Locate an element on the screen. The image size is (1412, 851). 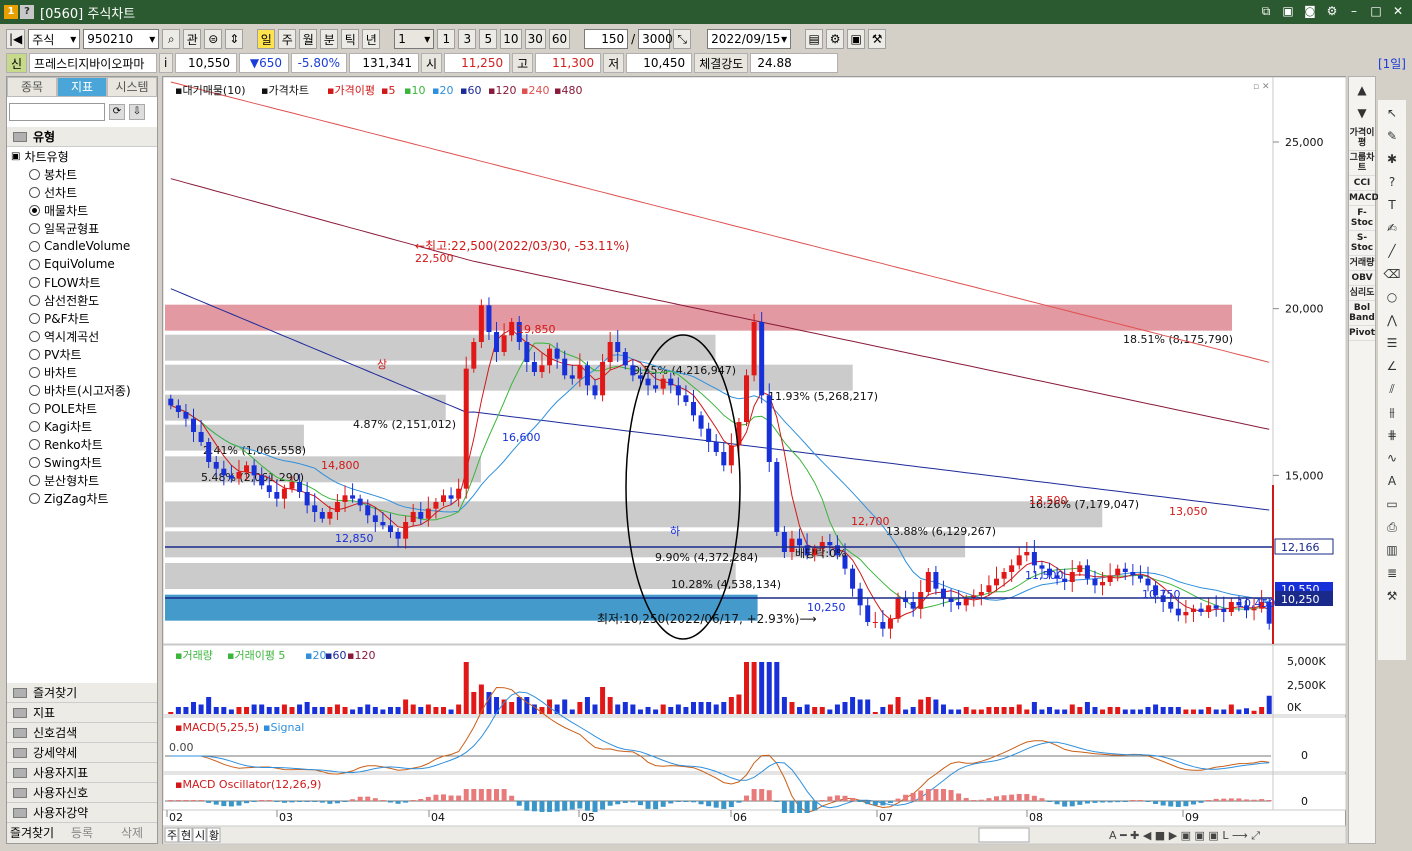
indicator-shortcut: F-Stoc is located at coordinates (1362, 218).